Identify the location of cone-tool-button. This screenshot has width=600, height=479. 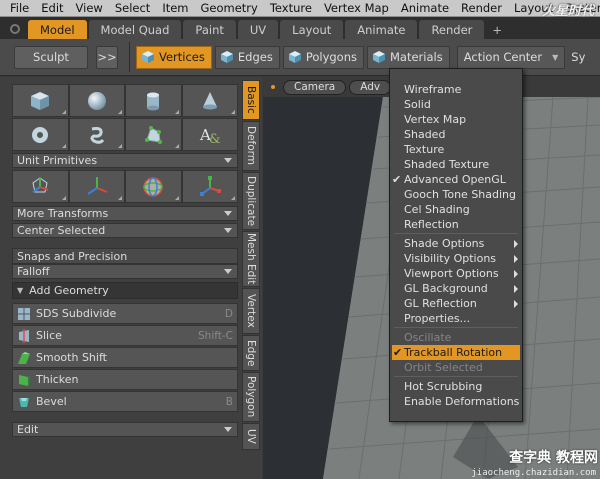
(209, 100).